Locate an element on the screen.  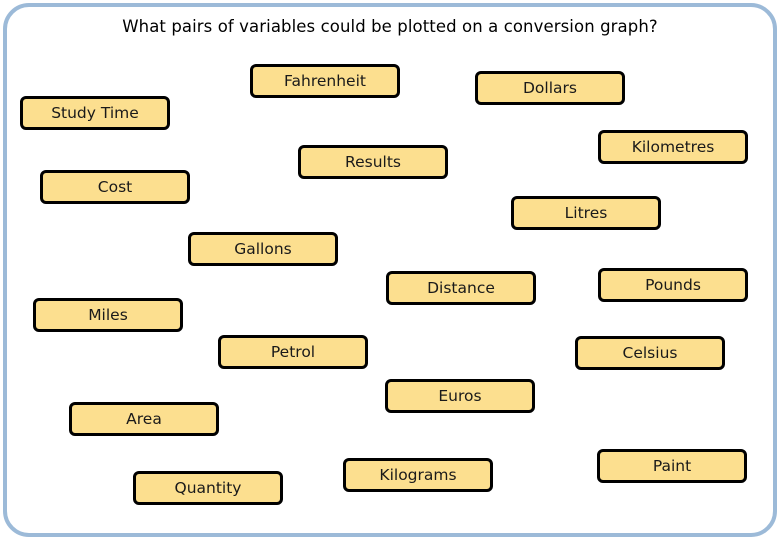
variable-card-label: Gallons is located at coordinates (263, 249).